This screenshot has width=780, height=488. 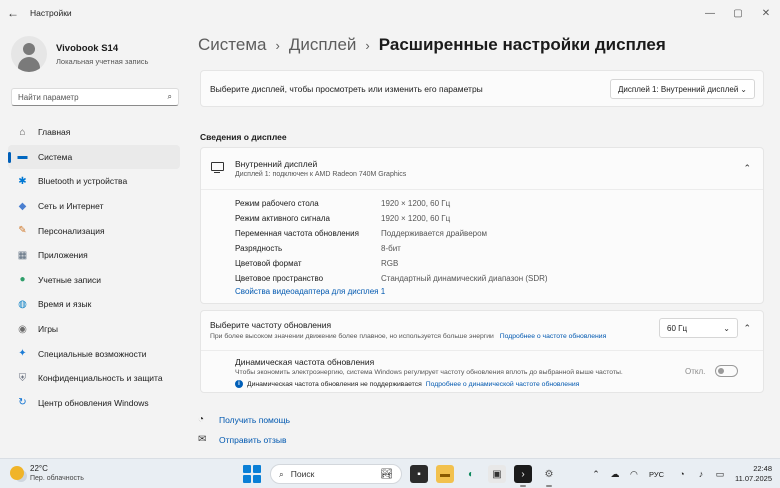 I want to click on send-feedback-link: ✉ Отправить отзыв, so click(x=242, y=439).